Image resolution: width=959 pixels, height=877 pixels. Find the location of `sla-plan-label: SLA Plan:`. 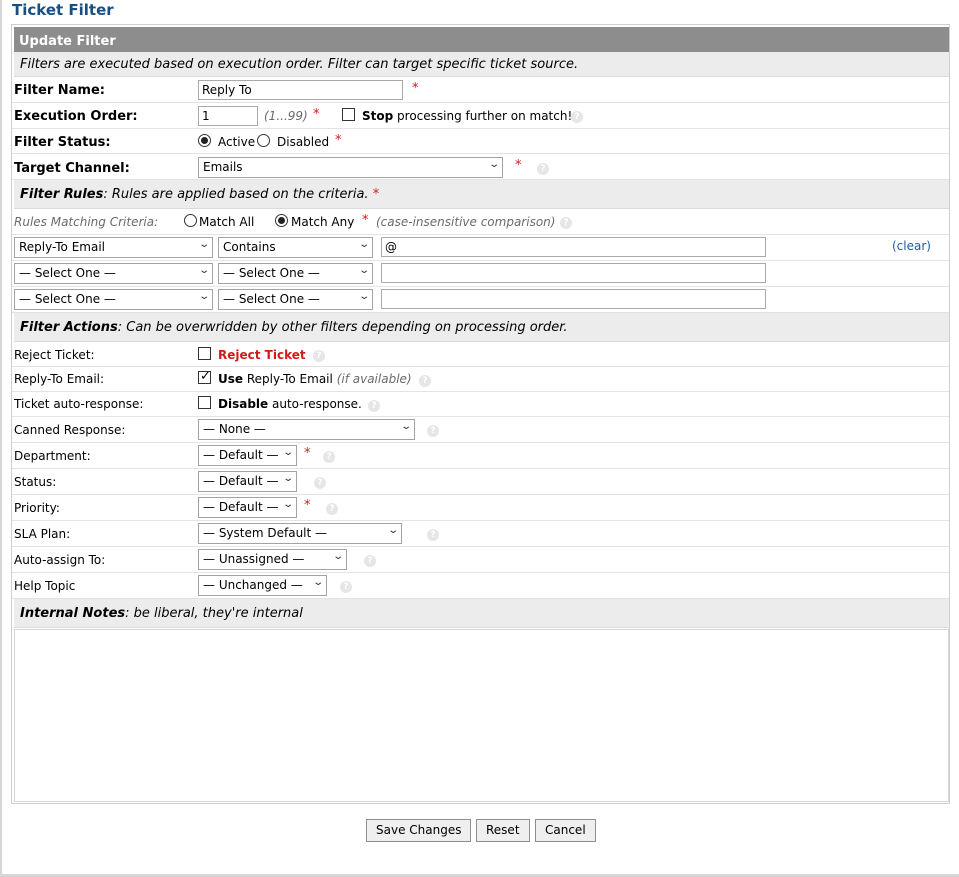

sla-plan-label: SLA Plan: is located at coordinates (42, 534).